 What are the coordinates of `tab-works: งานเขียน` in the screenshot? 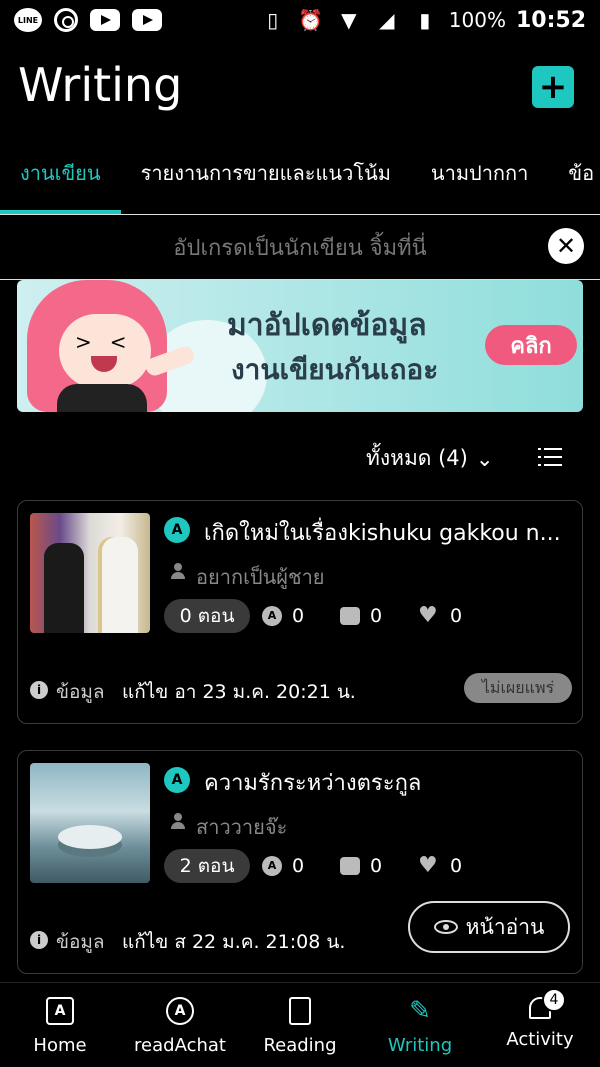 It's located at (60, 182).